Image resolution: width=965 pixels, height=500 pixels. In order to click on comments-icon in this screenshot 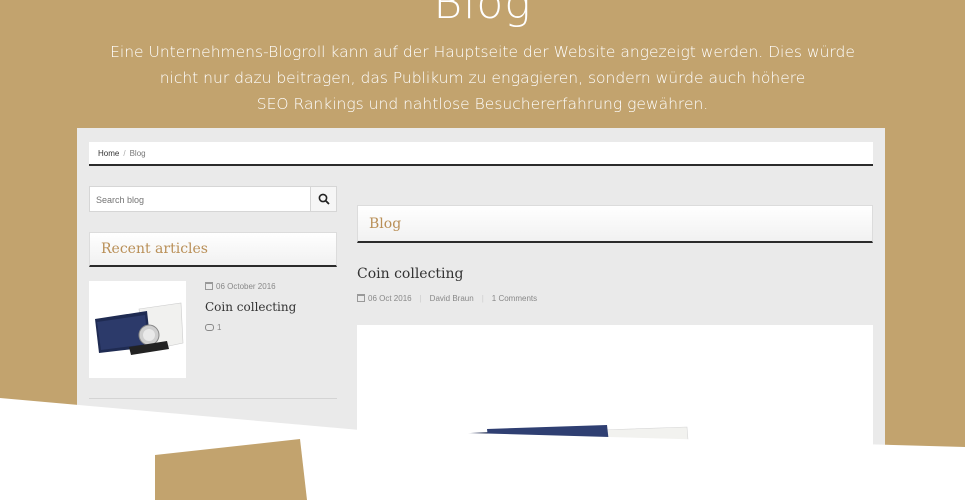, I will do `click(209, 327)`.